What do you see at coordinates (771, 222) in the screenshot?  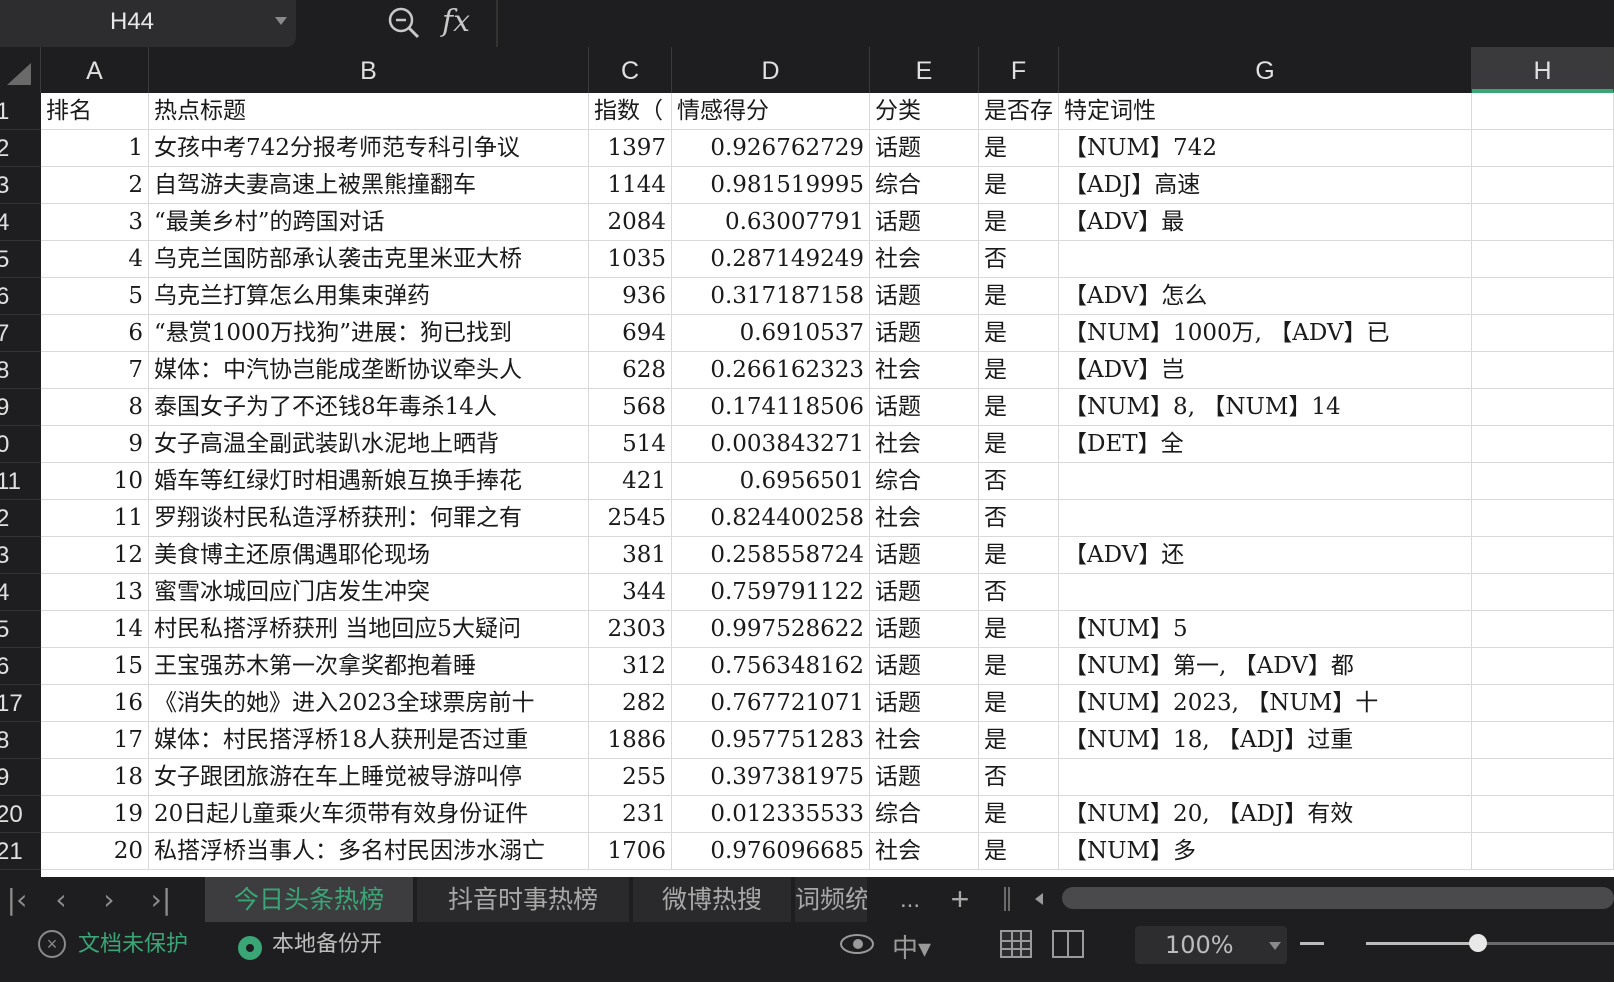 I see `cell-sentiment: 0.63007791` at bounding box center [771, 222].